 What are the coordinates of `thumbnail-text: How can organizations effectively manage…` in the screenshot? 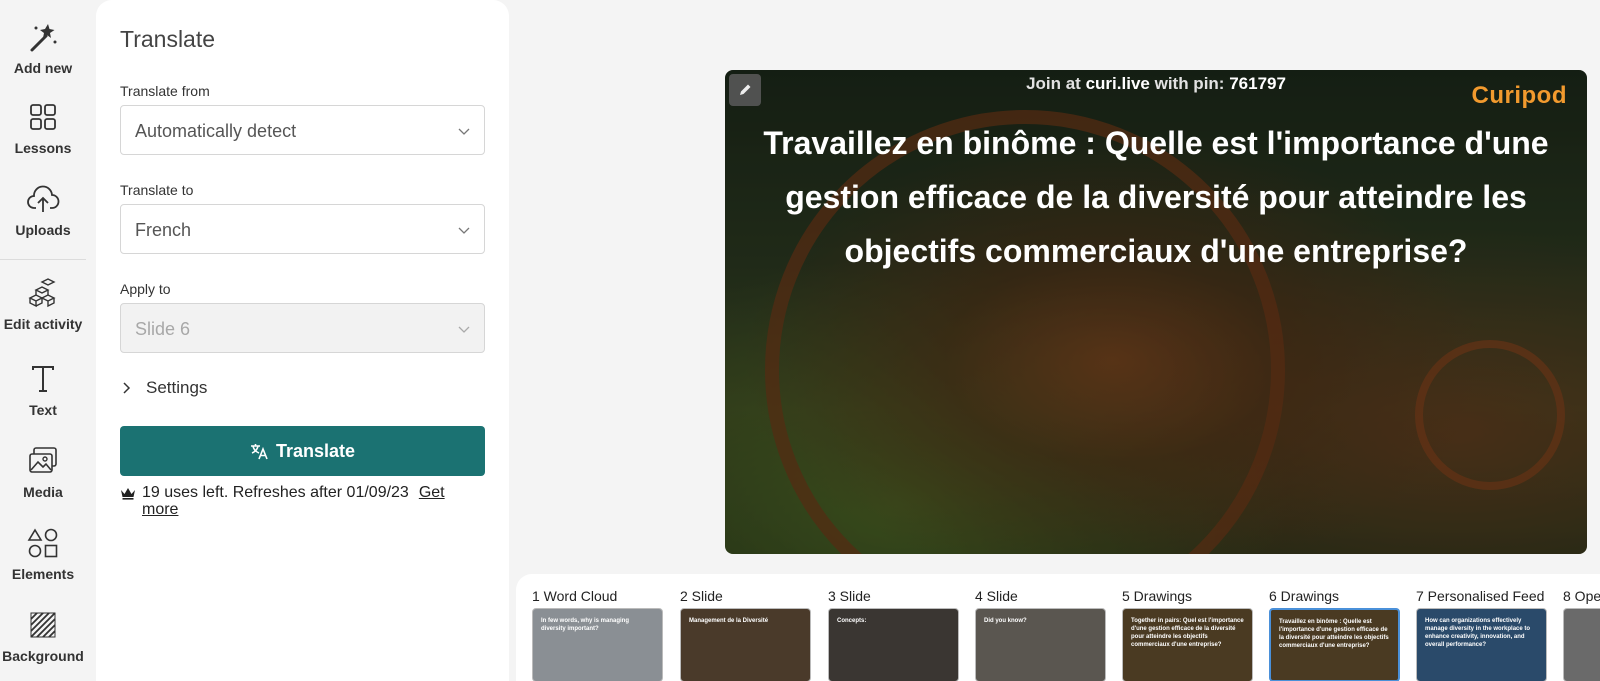 It's located at (1478, 633).